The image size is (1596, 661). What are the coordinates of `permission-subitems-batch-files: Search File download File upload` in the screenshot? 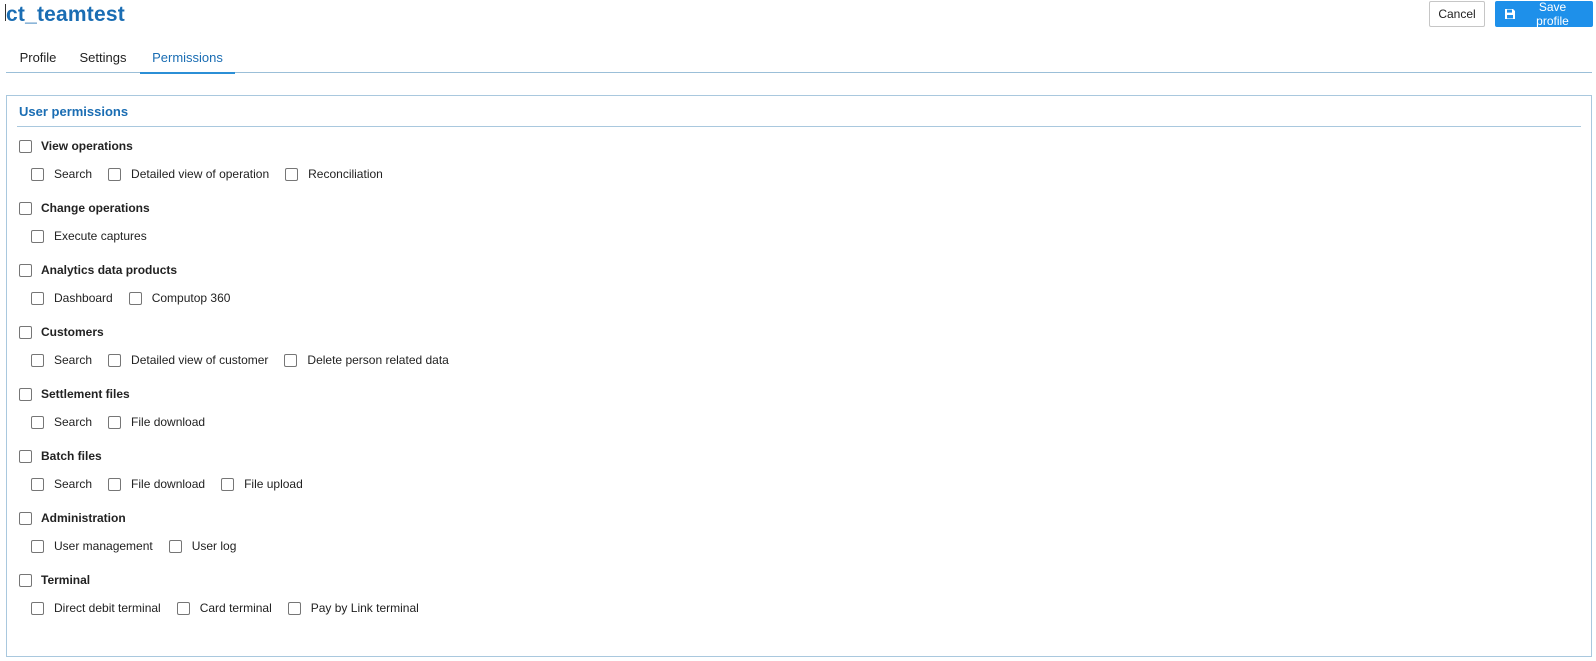 It's located at (175, 484).